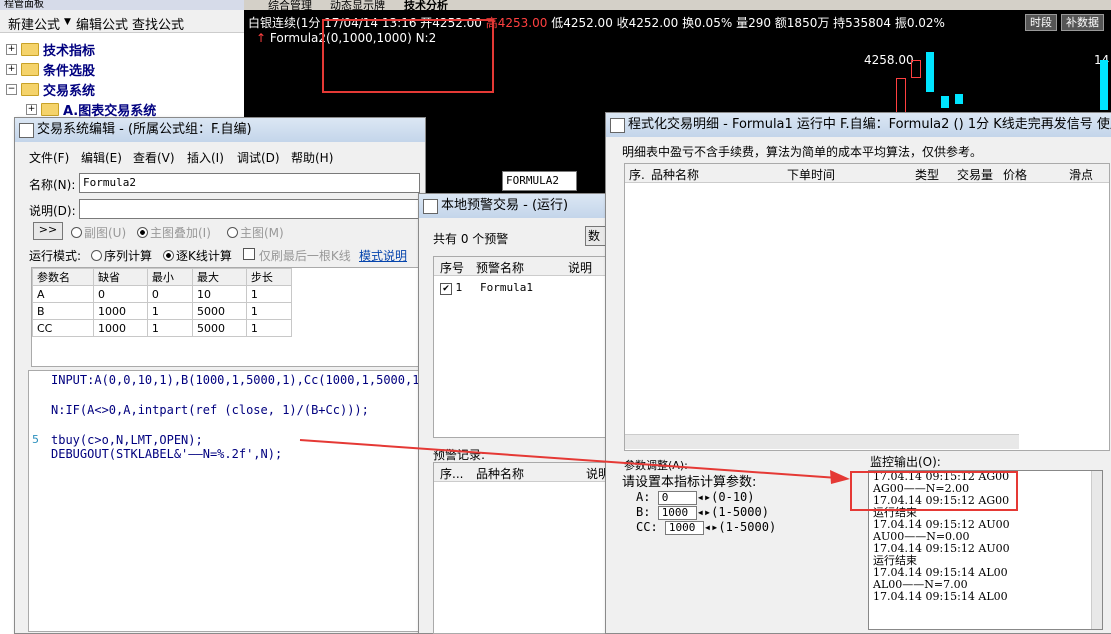 This screenshot has height=634, width=1111. I want to click on use-label: 用, so click(594, 183).